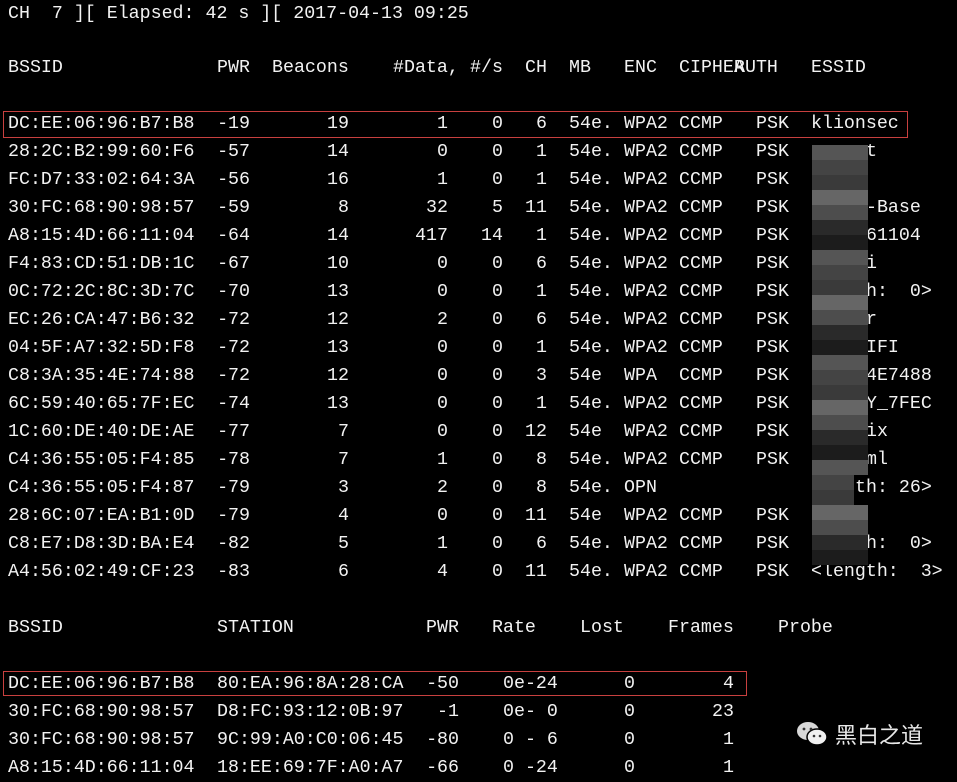 This screenshot has height=782, width=957. Describe the element at coordinates (640, 68) in the screenshot. I see `header-enc: ENC` at that location.